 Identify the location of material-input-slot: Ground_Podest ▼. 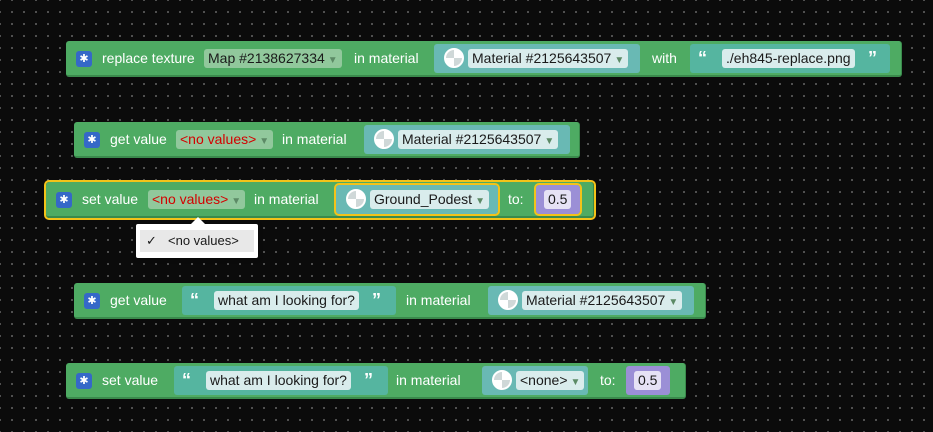
(417, 199).